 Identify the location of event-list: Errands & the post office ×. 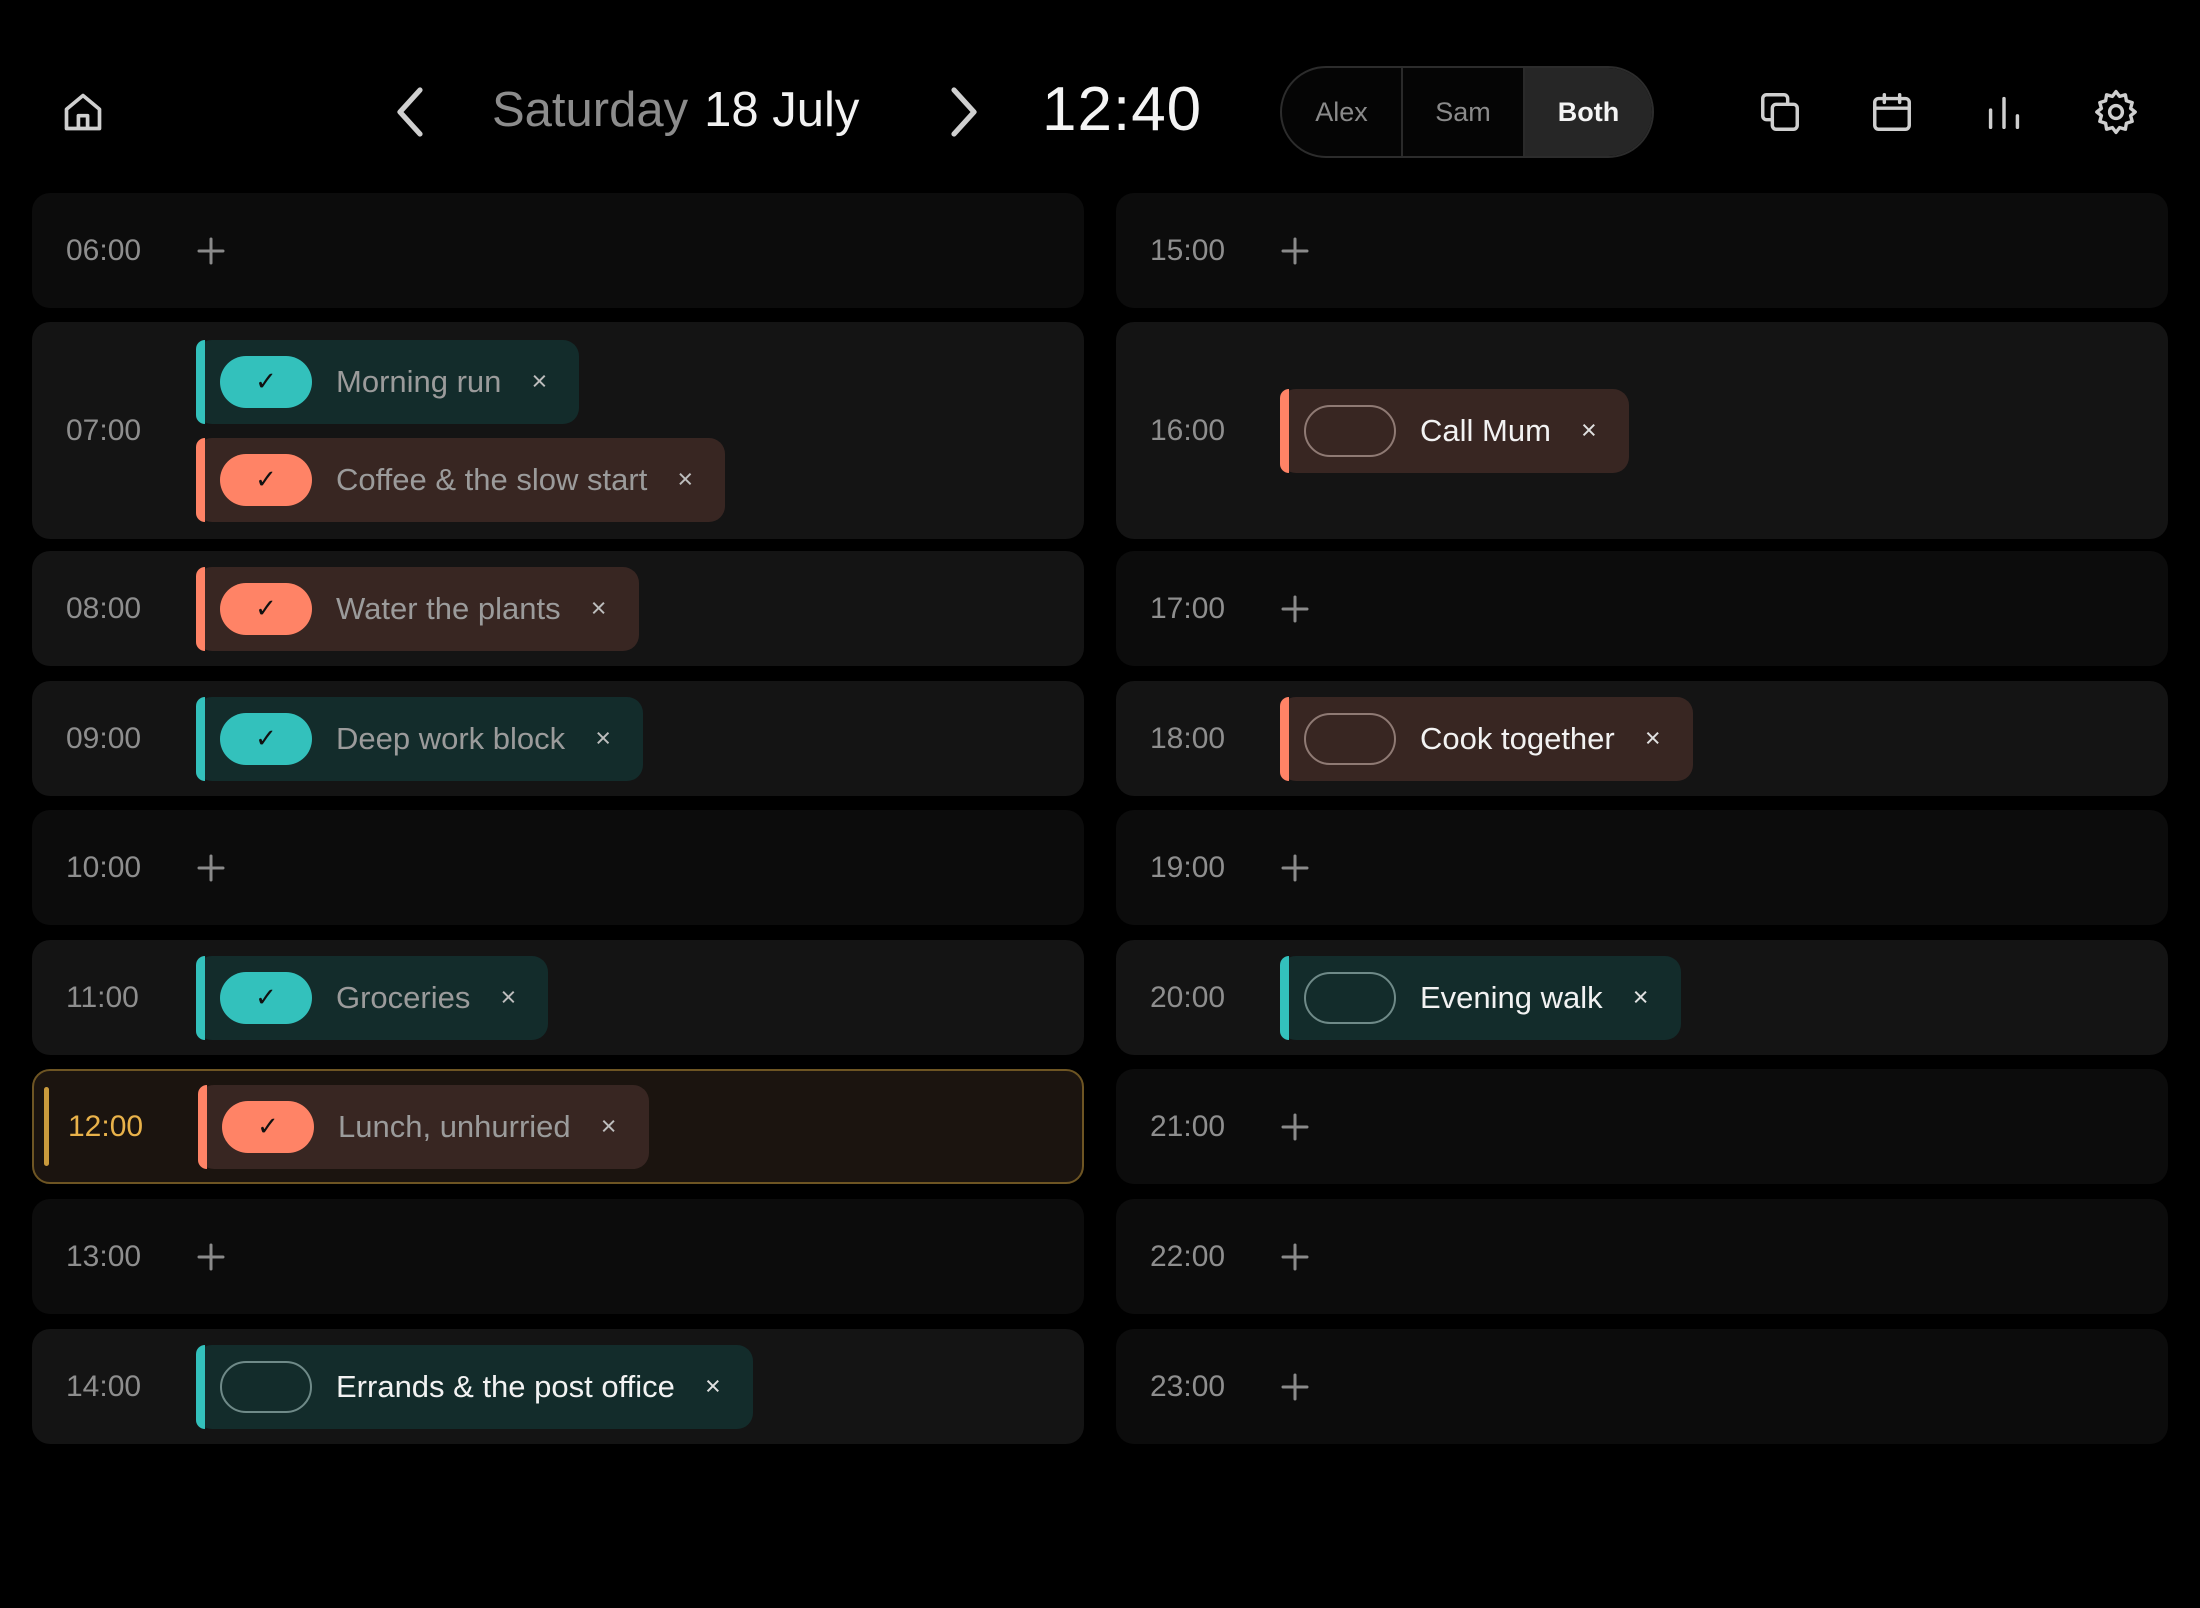
(474, 1386).